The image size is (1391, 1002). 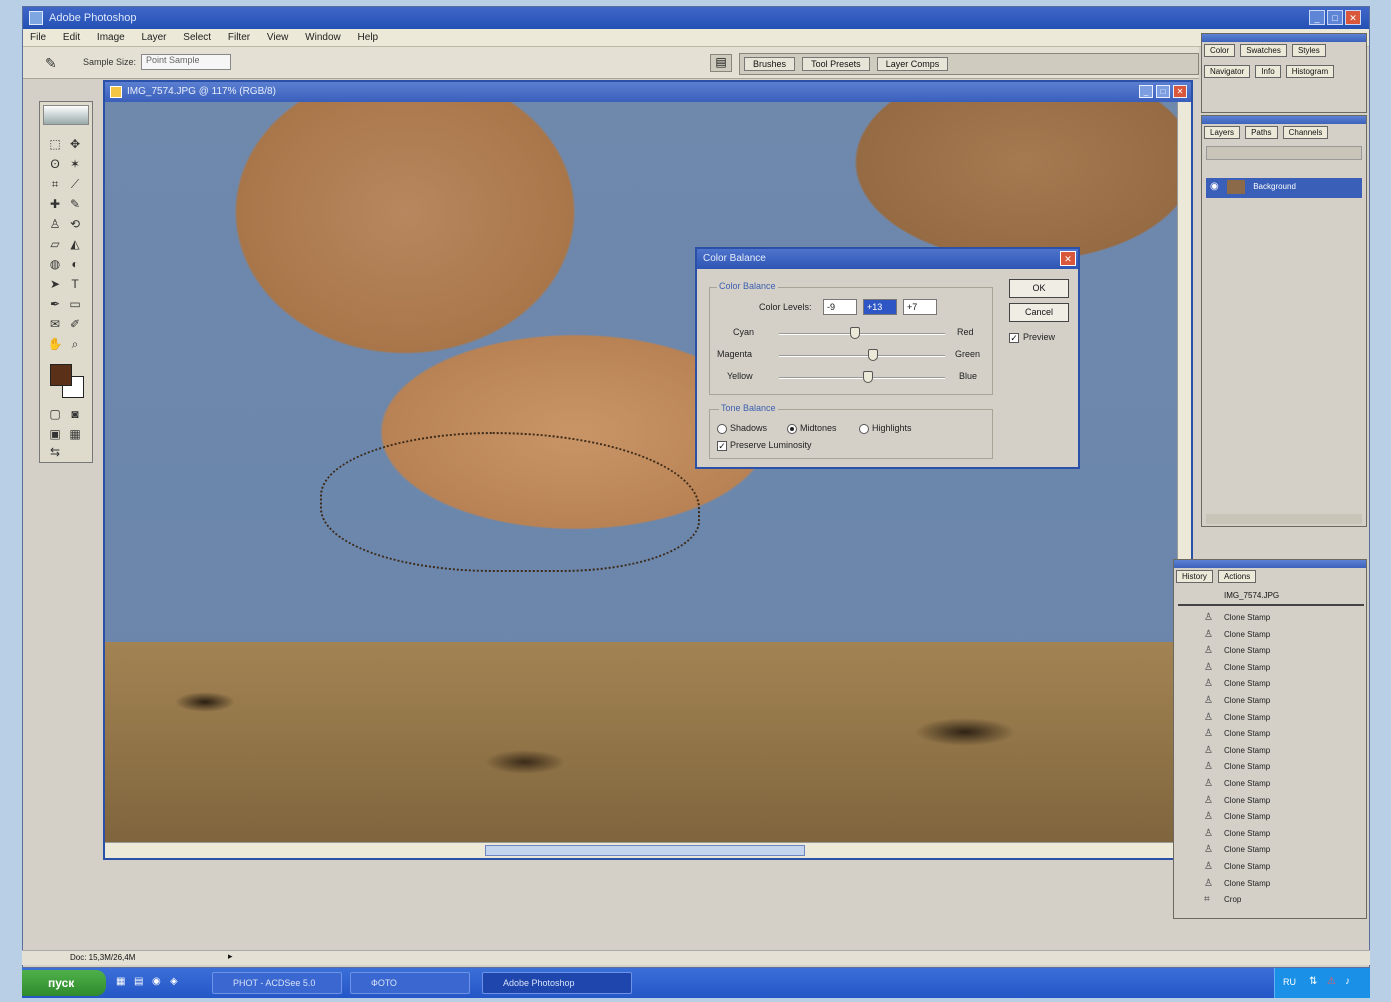 I want to click on cyan-red-slider-thumb, so click(x=854, y=333).